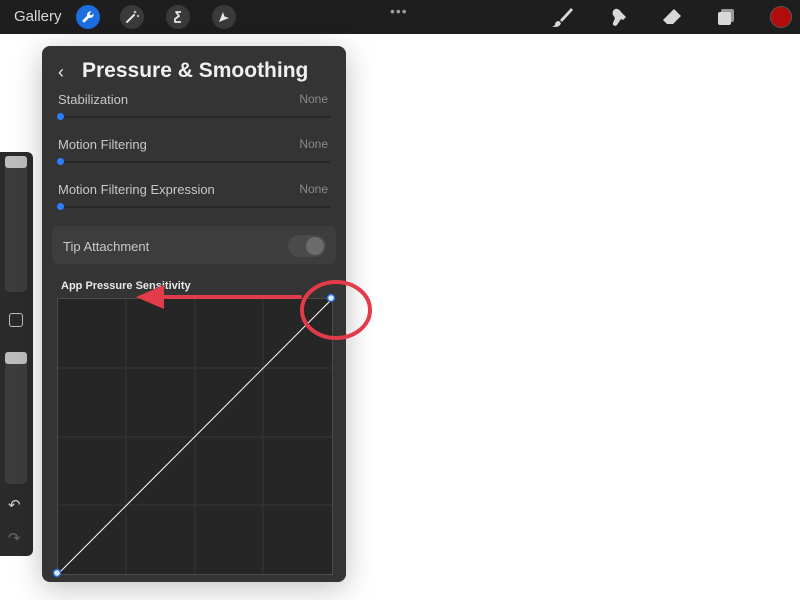  I want to click on panel-title: Pressure & Smoothing, so click(195, 70).